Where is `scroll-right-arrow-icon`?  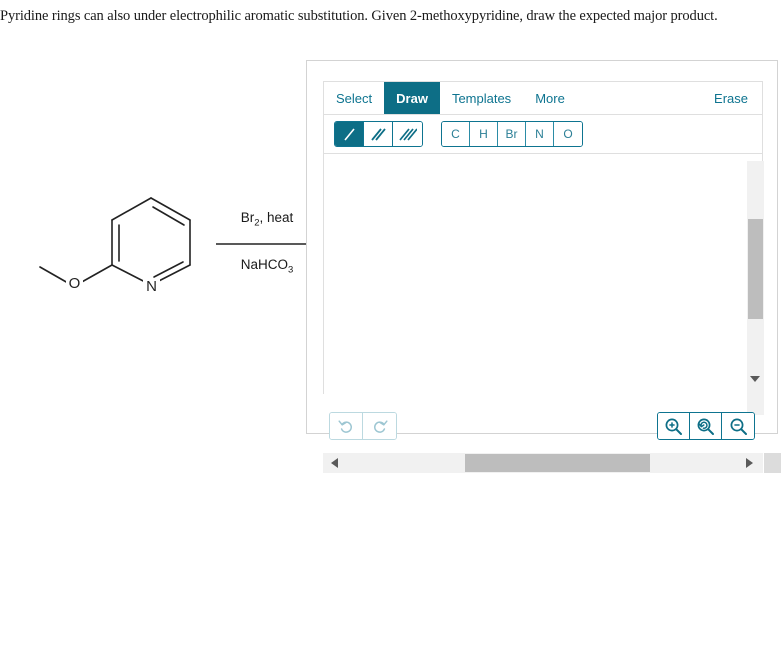 scroll-right-arrow-icon is located at coordinates (749, 463).